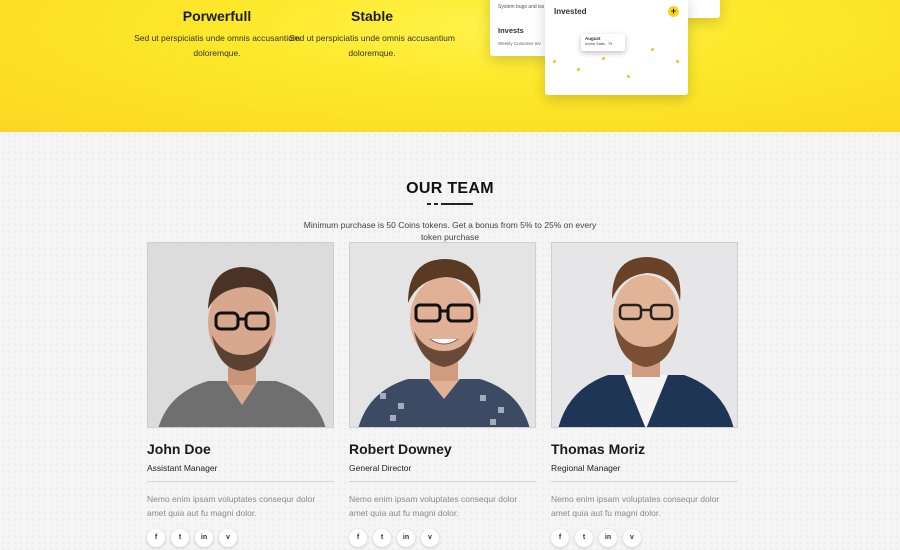 This screenshot has width=900, height=550. I want to click on chart-tooltip: August Invest Stats : 79, so click(603, 42).